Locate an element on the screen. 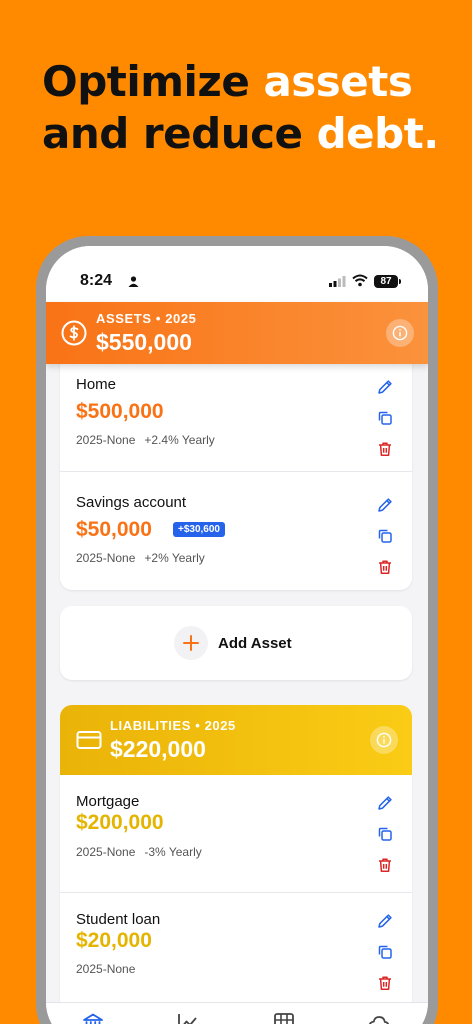 The image size is (472, 1024). battery-indicator: 87 is located at coordinates (386, 281).